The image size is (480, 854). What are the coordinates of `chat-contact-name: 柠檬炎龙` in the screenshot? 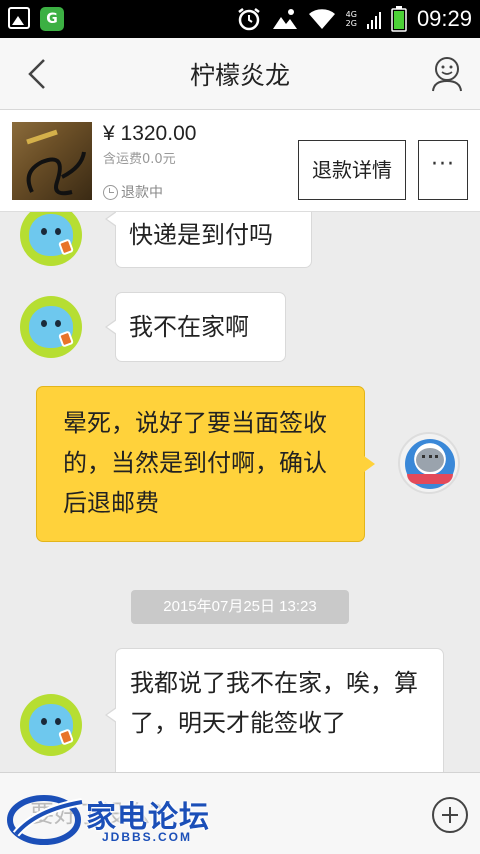 It's located at (239, 75).